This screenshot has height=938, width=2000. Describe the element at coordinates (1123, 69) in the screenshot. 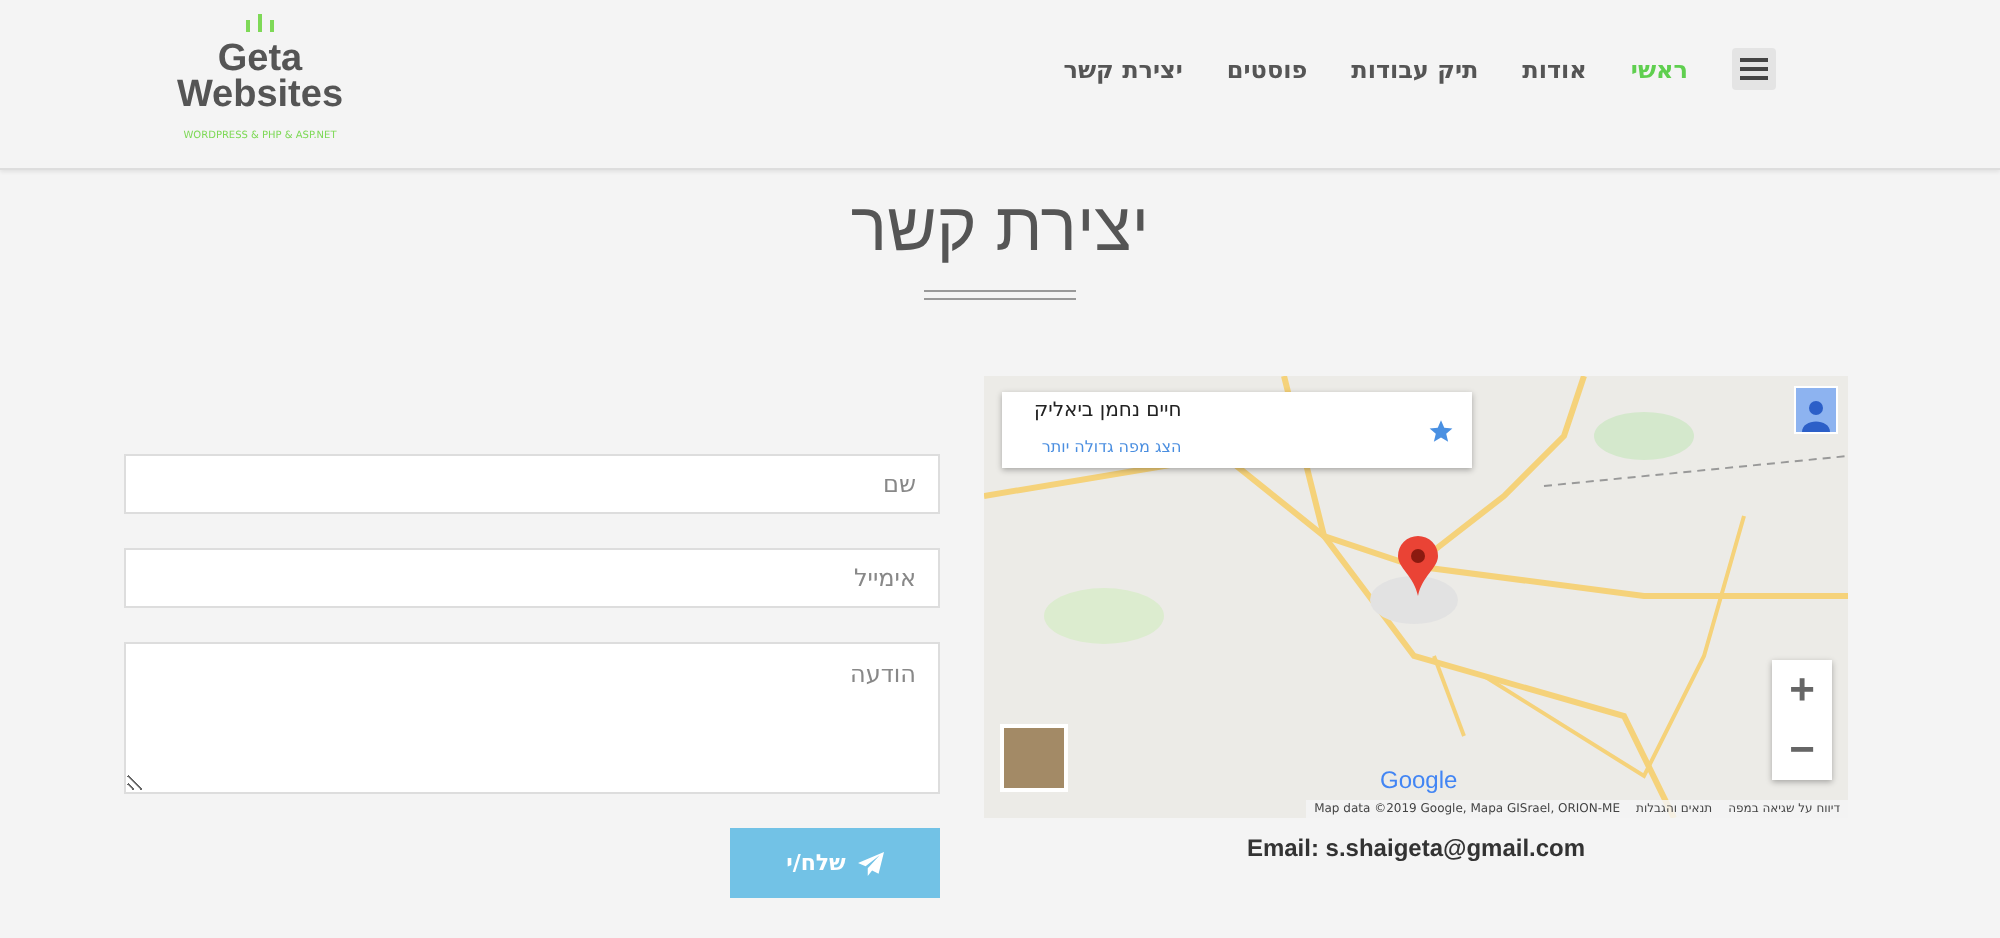

I see `nav-link: יצירת קשר` at that location.